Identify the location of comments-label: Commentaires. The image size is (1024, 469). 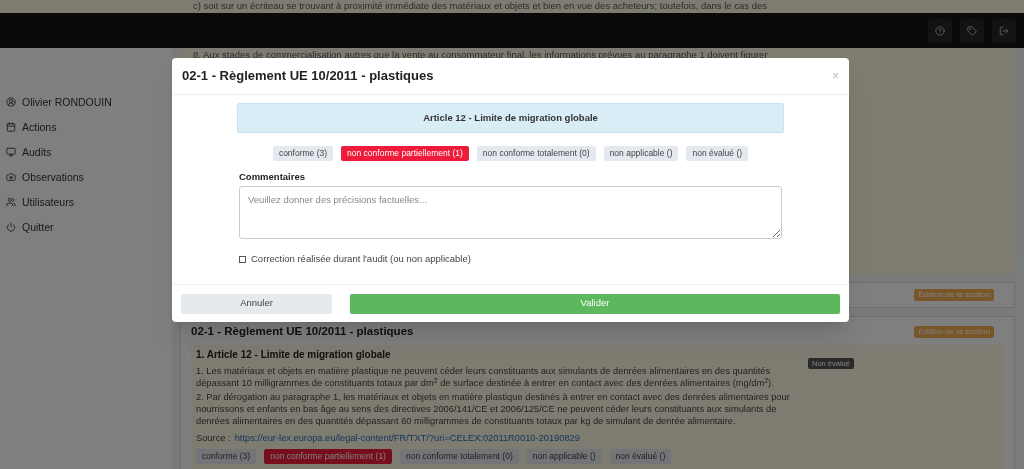
(272, 177).